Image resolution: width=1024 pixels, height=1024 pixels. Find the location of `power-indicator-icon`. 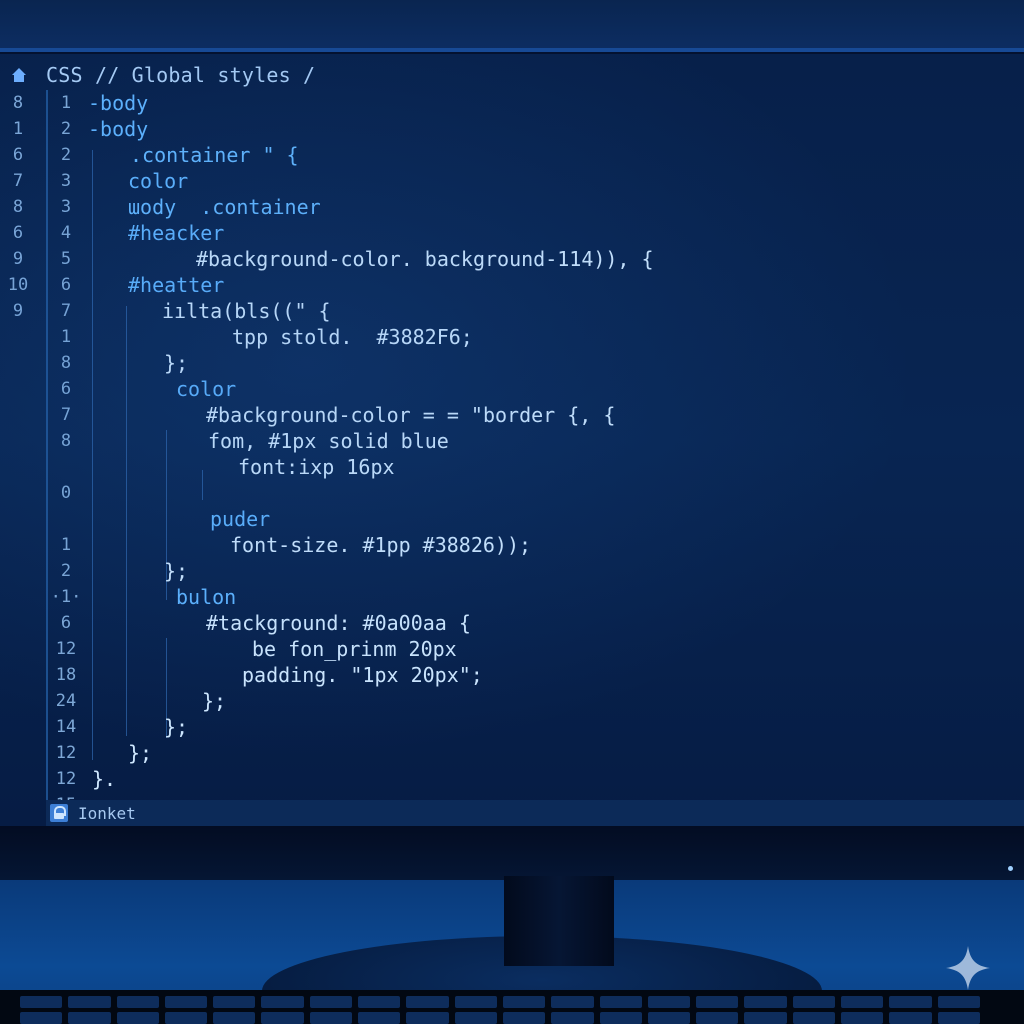

power-indicator-icon is located at coordinates (1010, 868).